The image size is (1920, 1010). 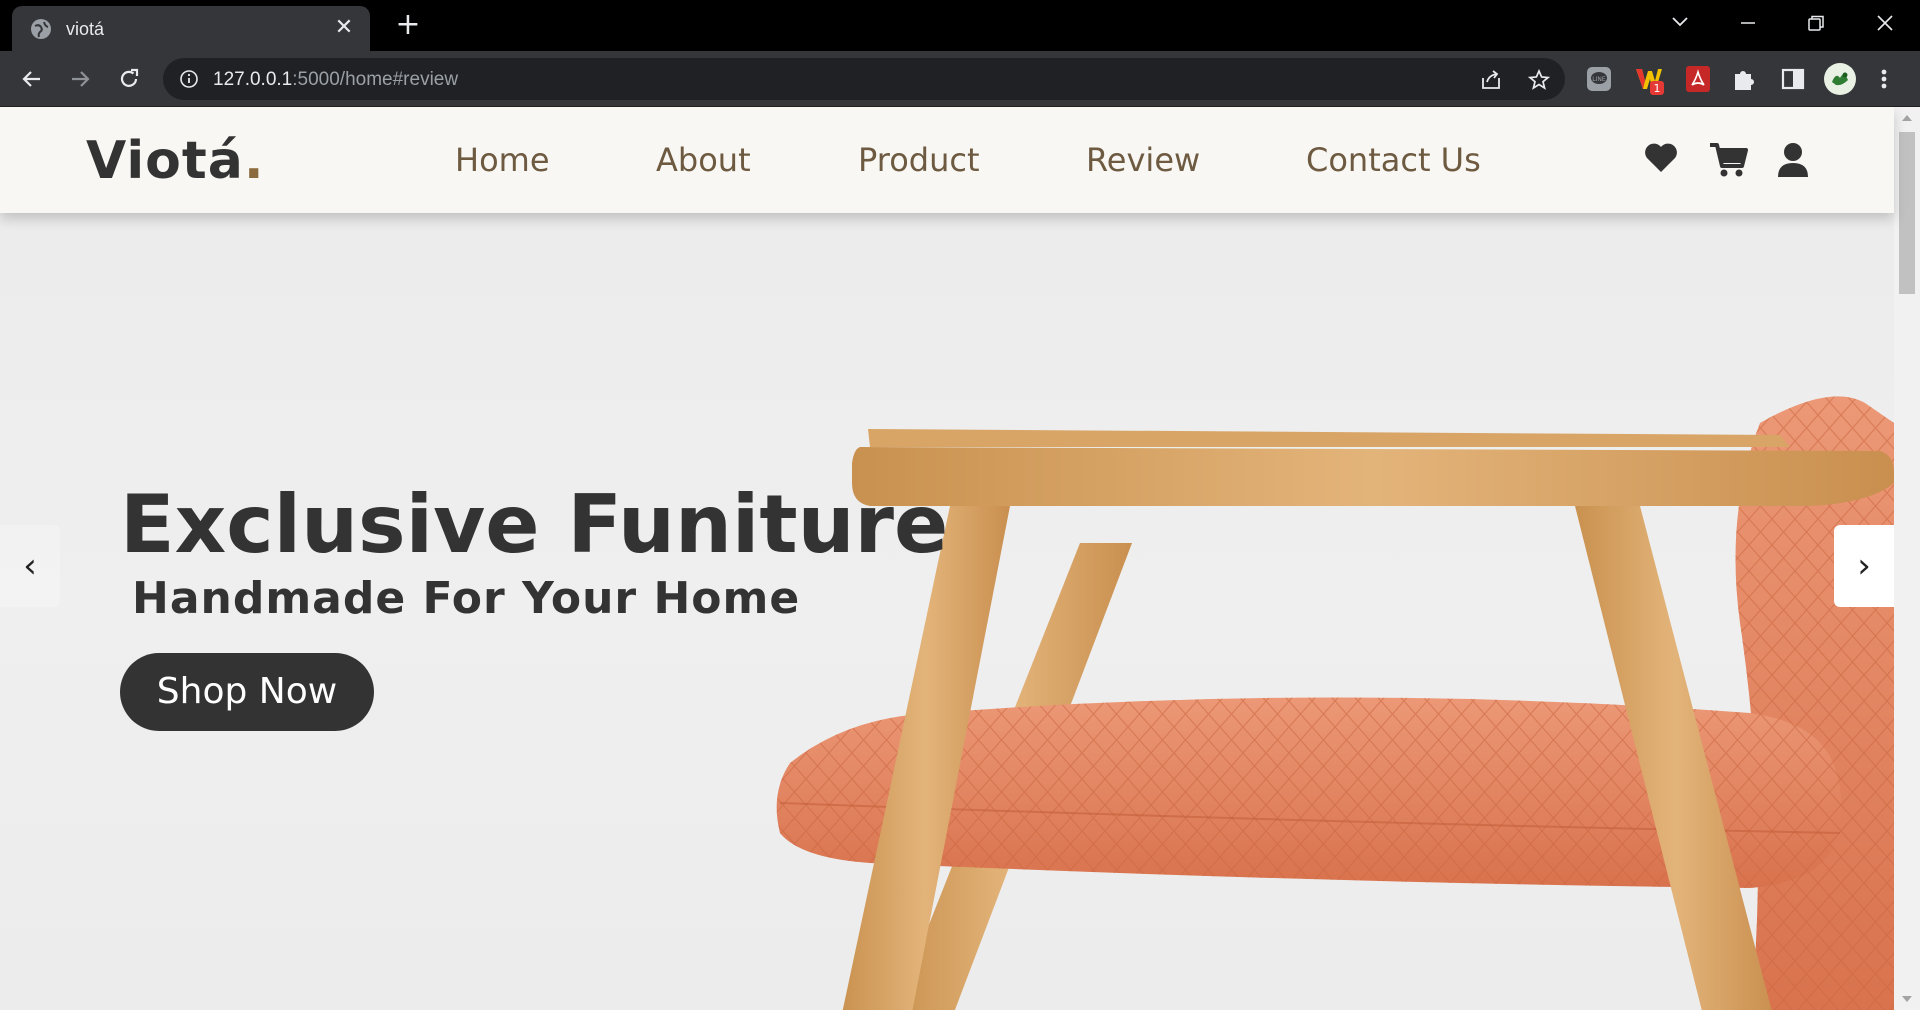 I want to click on puzzle-extensions-icon, so click(x=1745, y=79).